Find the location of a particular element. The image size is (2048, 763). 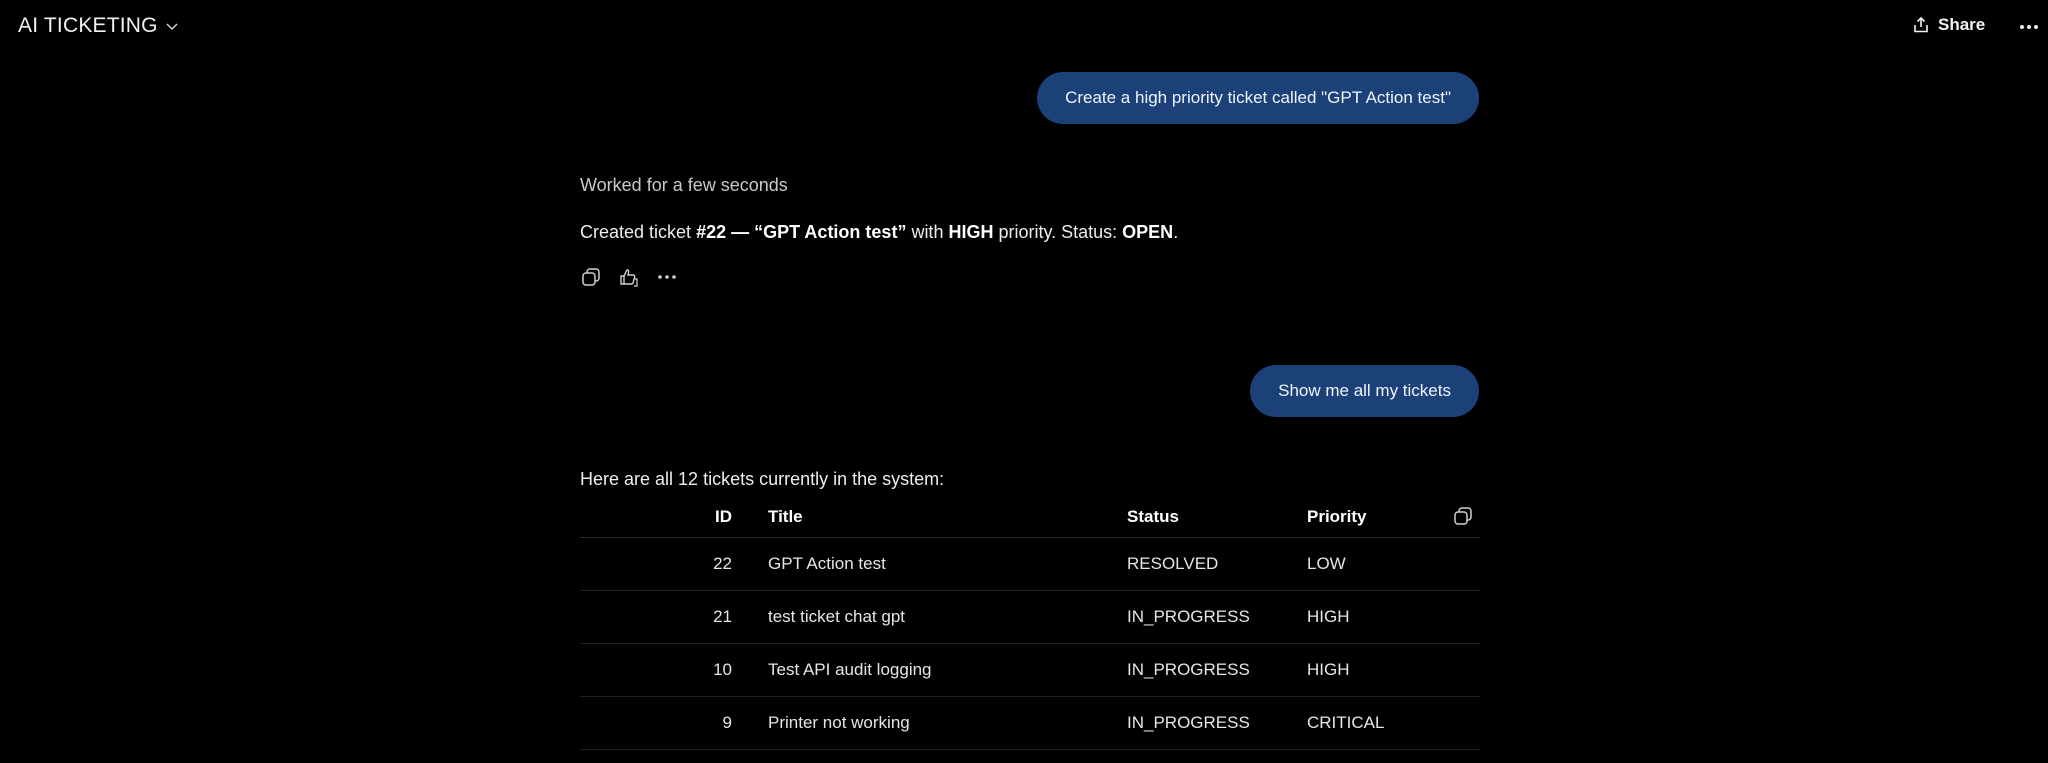

column-header-status: Status is located at coordinates (1217, 517).